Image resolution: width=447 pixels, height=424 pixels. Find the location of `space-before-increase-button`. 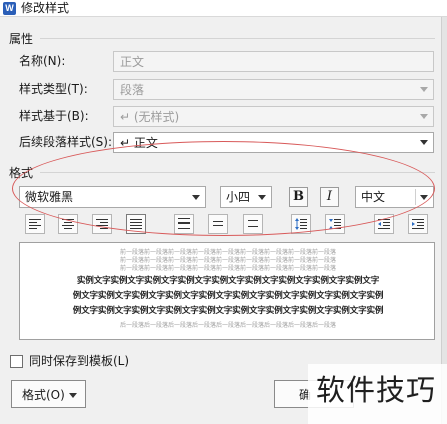

space-before-increase-button is located at coordinates (301, 224).